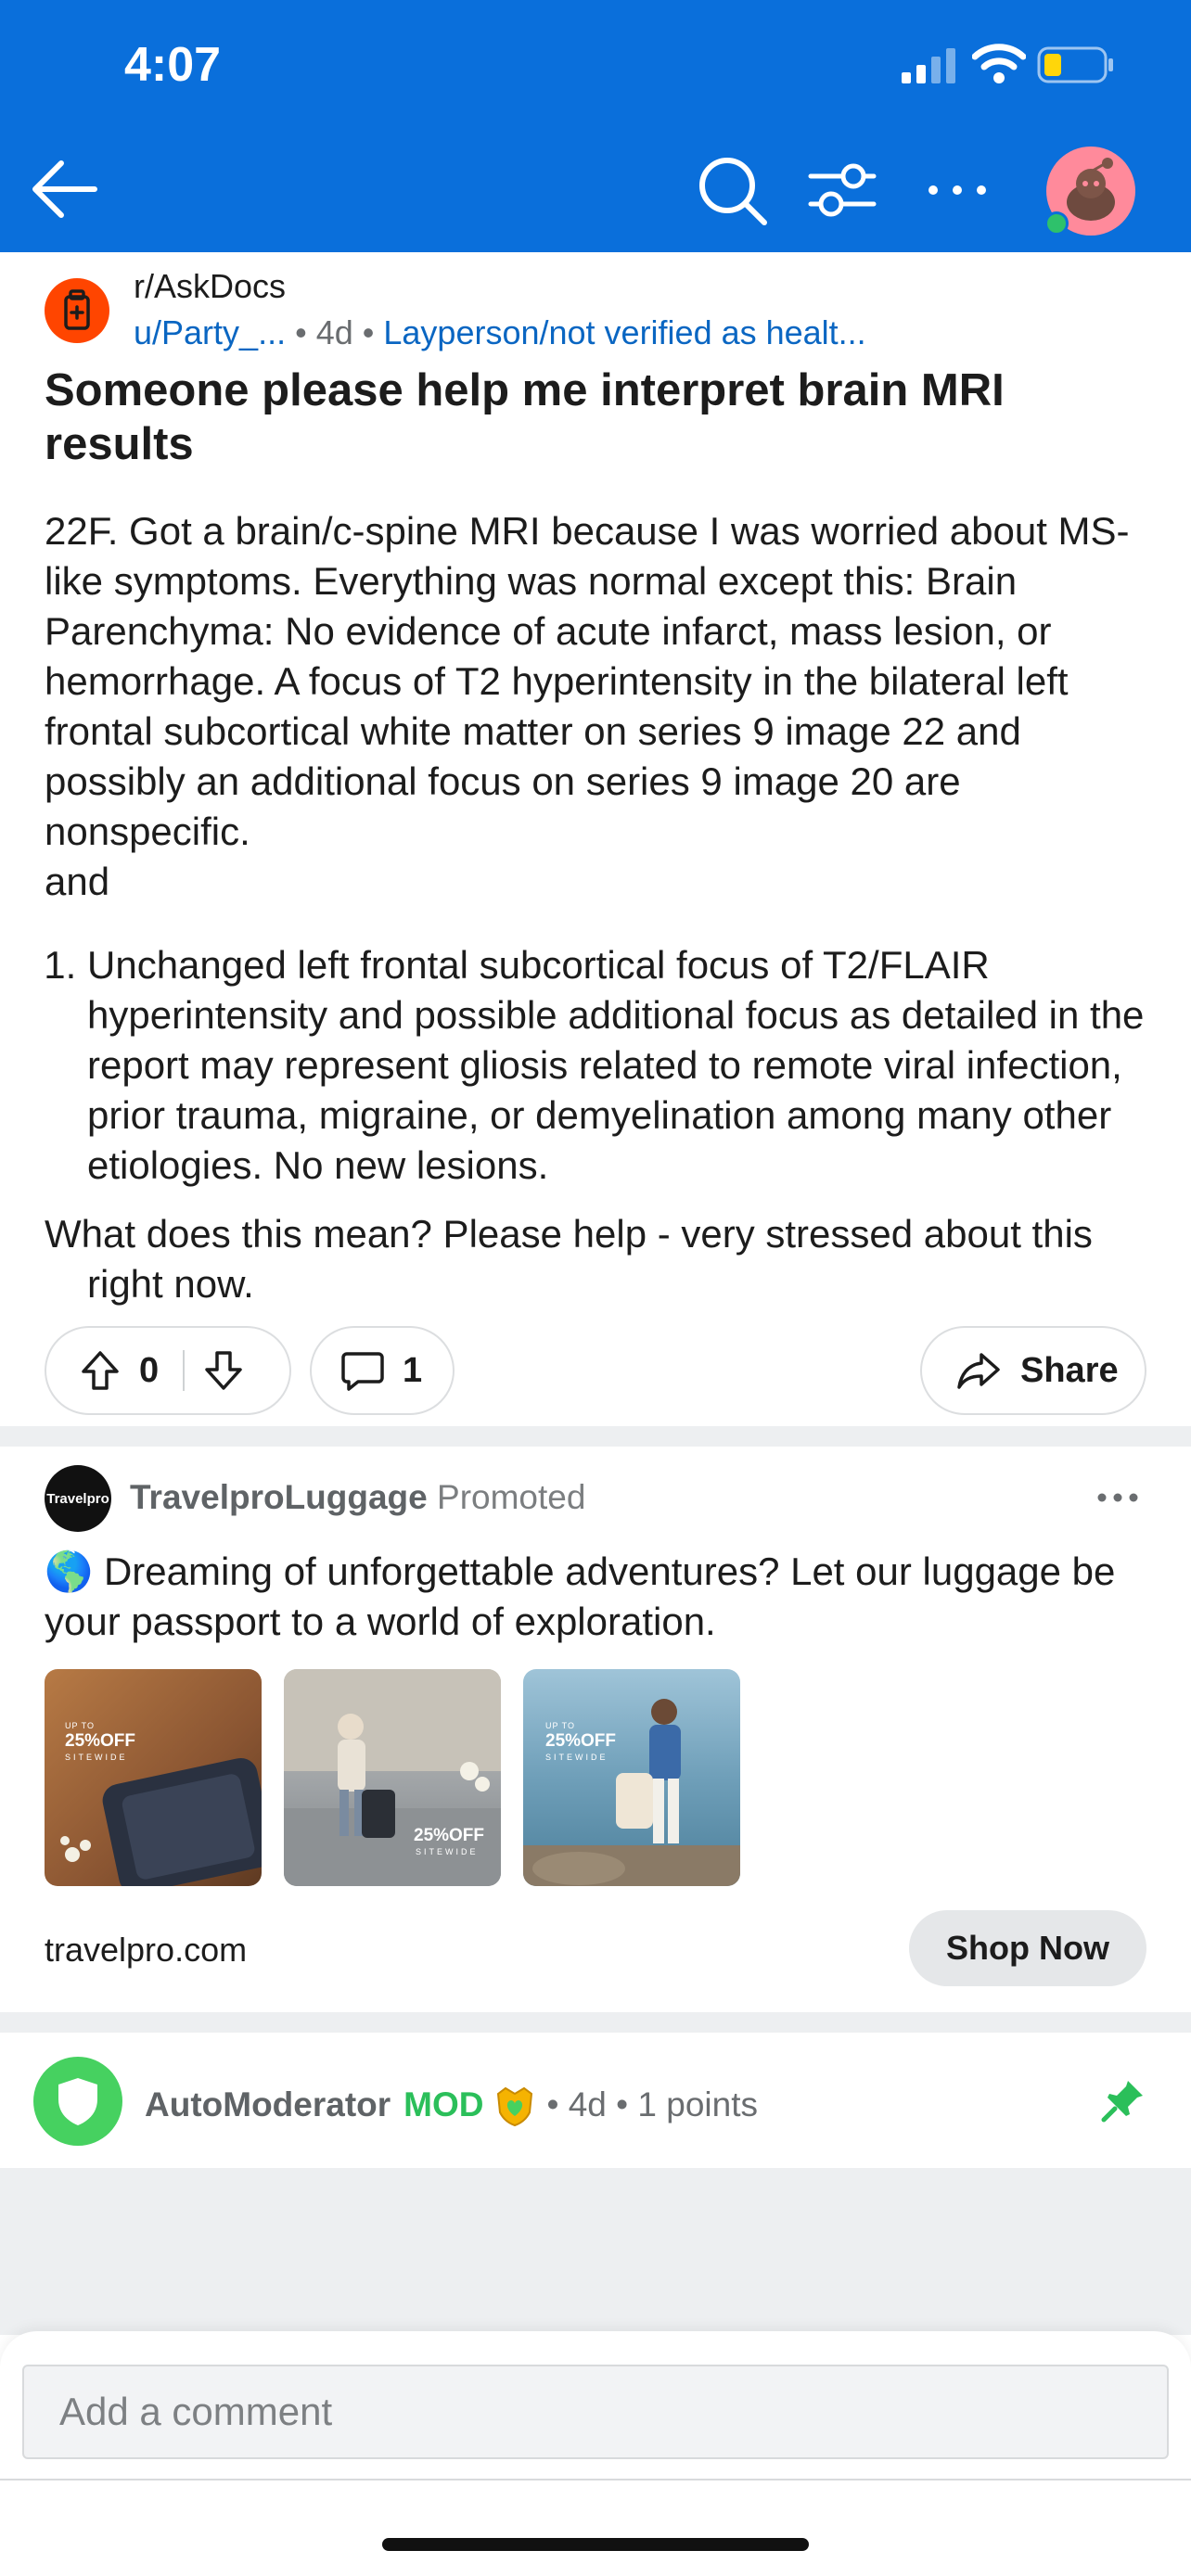  Describe the element at coordinates (100, 1371) in the screenshot. I see `upvote-icon` at that location.